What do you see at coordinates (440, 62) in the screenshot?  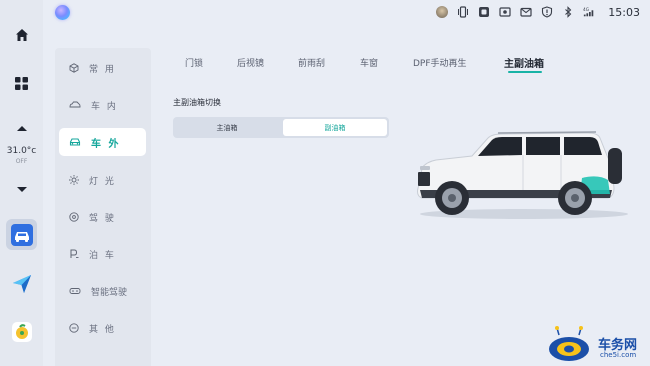 I see `tab-dpf-regeneration: DPF手动再生` at bounding box center [440, 62].